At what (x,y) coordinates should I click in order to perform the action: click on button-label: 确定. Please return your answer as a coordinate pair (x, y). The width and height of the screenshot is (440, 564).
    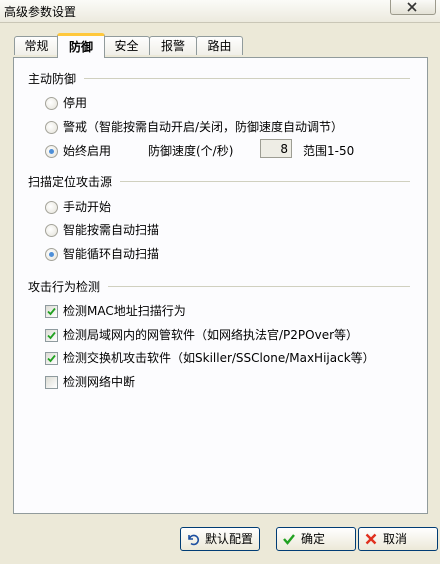
    Looking at the image, I should click on (313, 539).